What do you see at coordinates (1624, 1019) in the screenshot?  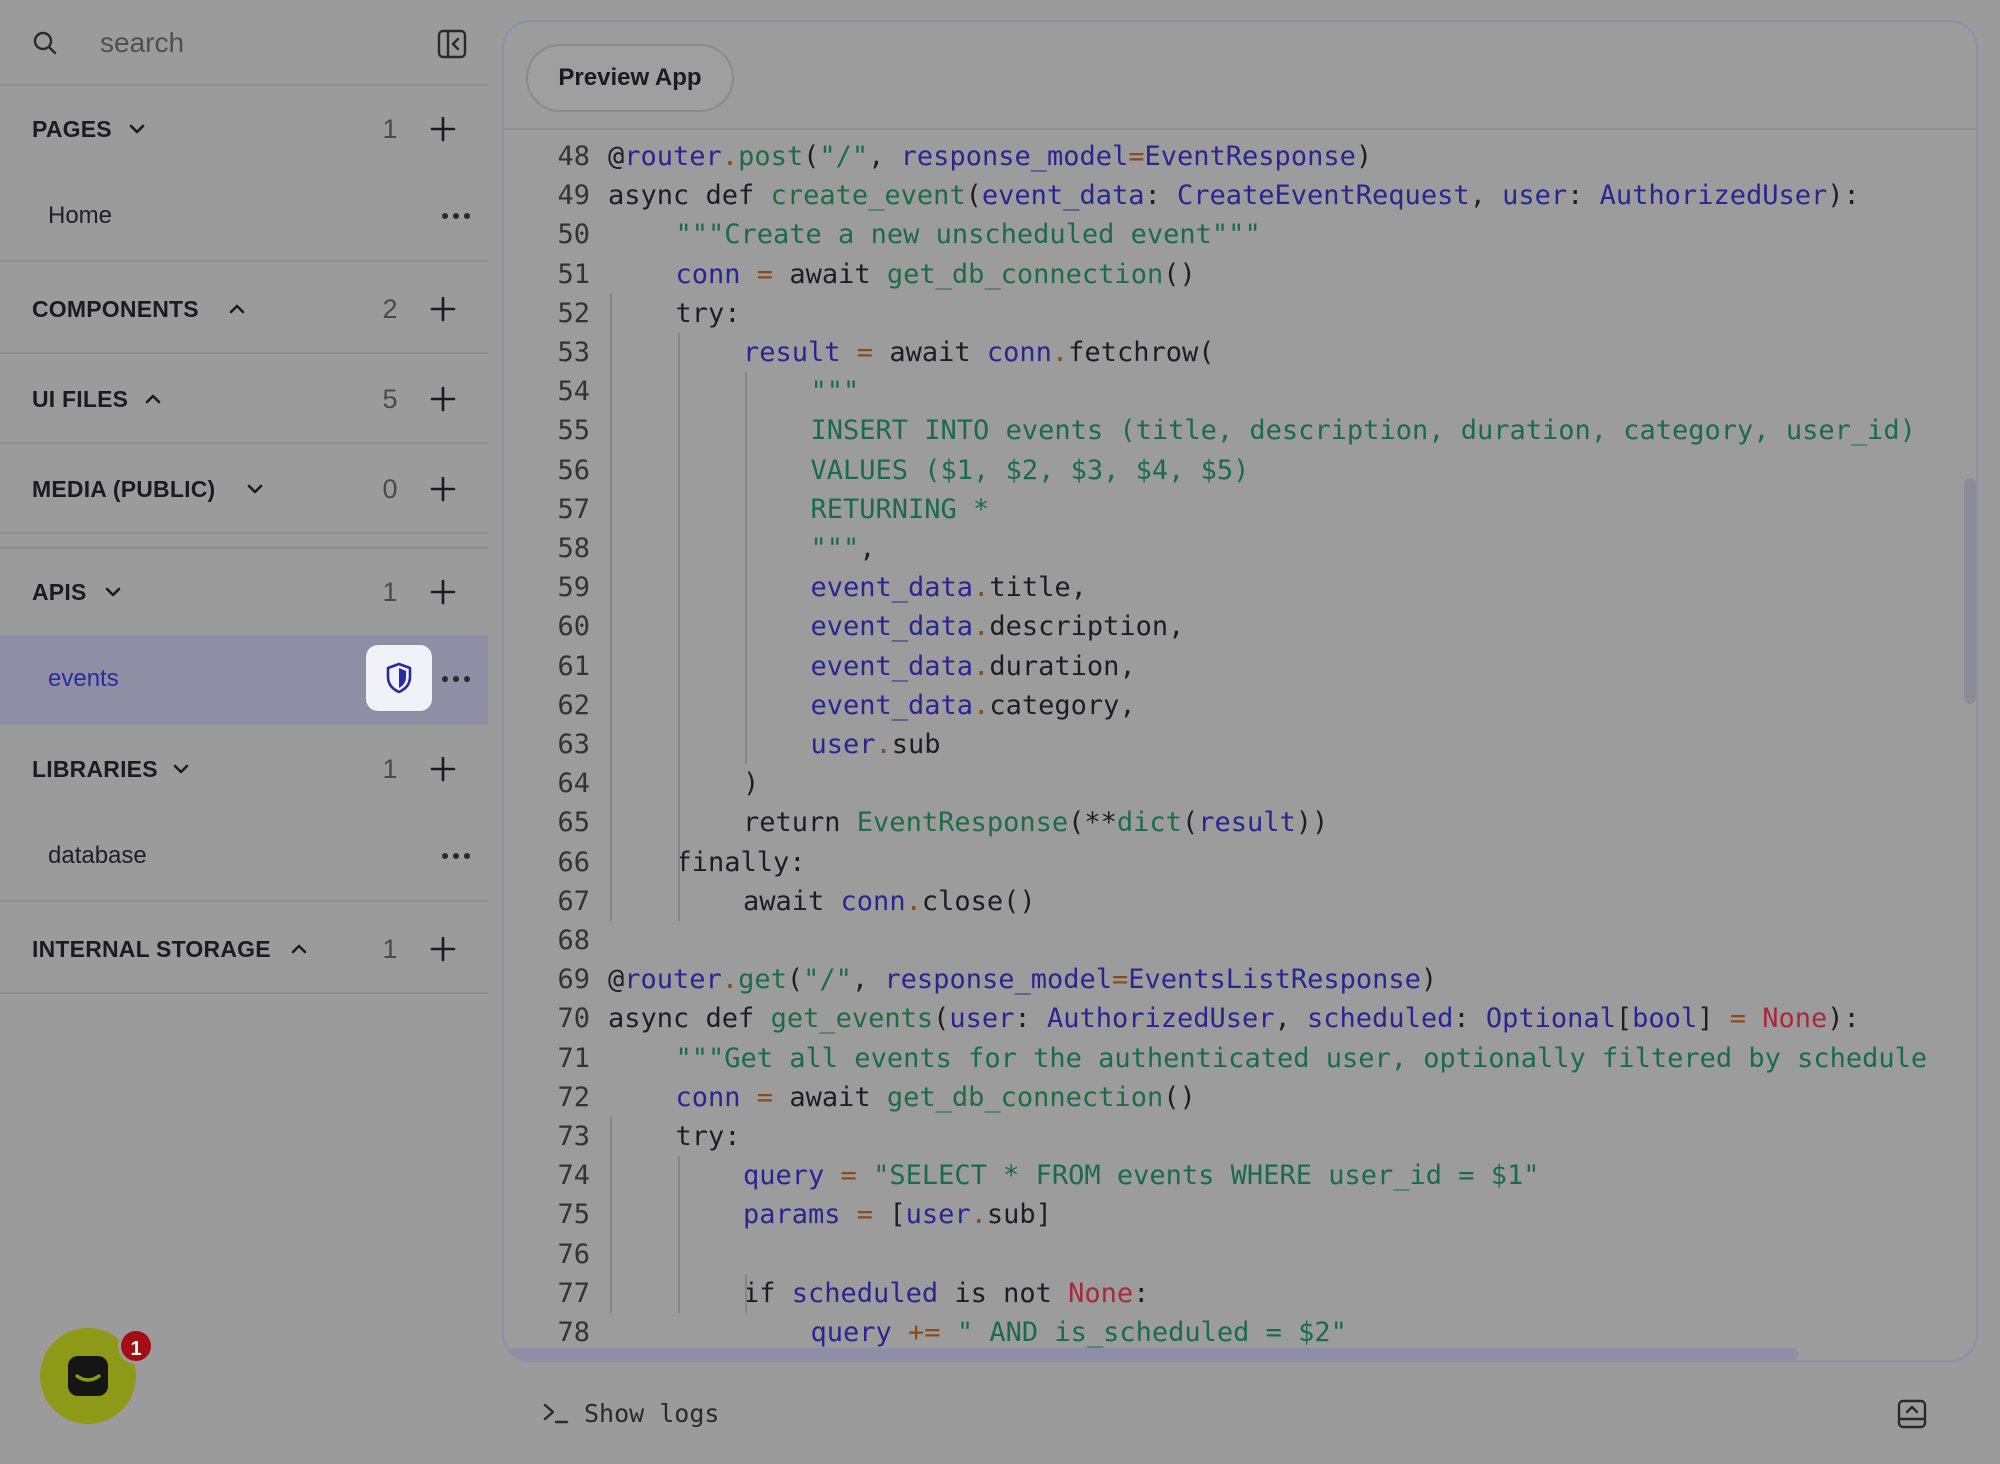 I see `code-token: [` at bounding box center [1624, 1019].